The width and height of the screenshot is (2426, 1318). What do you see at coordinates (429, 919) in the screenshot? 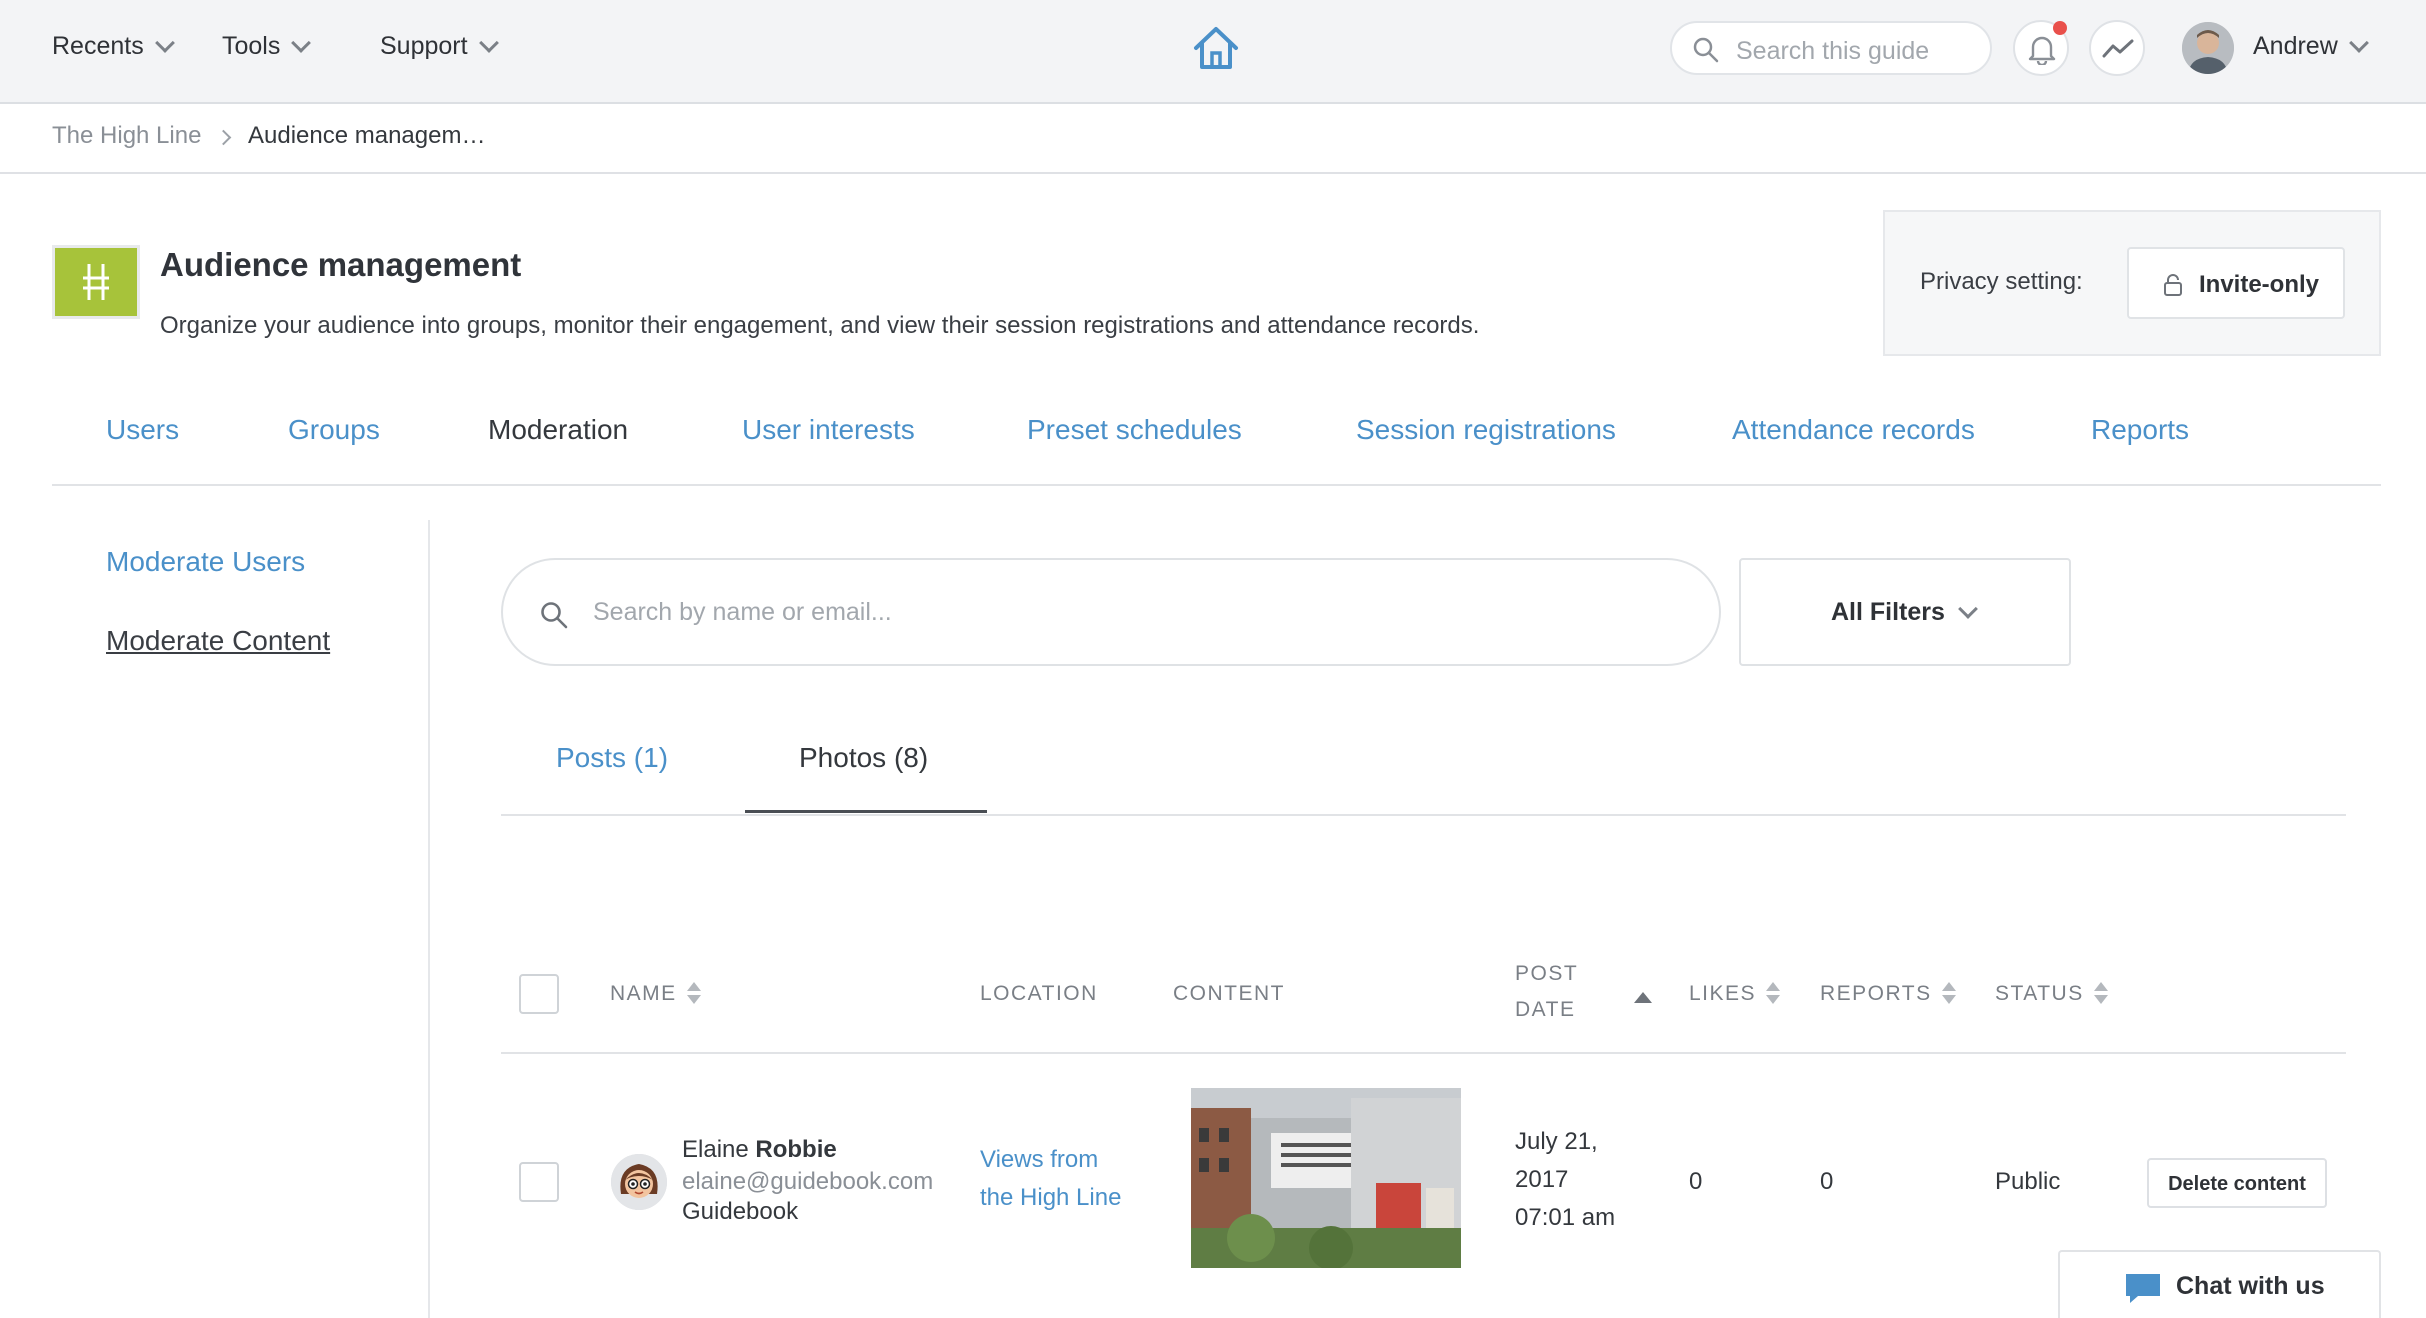
I see `sidenav-divider` at bounding box center [429, 919].